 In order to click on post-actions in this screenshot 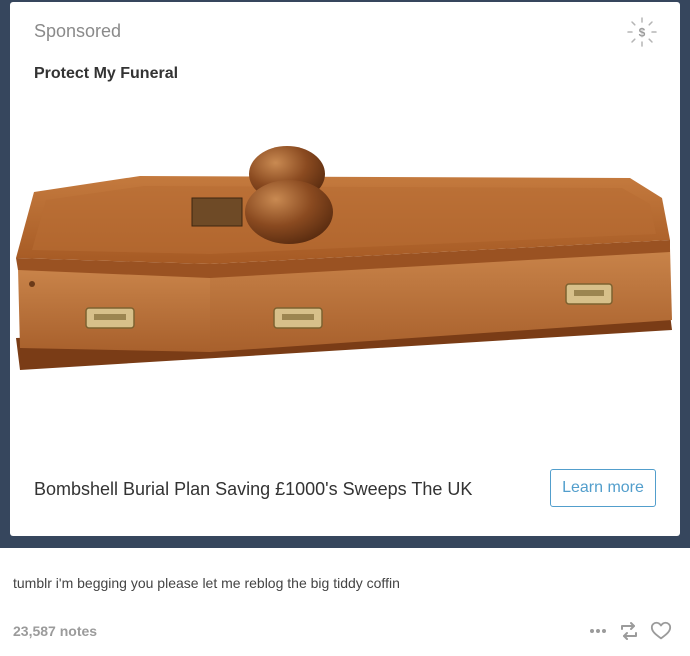, I will do `click(630, 631)`.